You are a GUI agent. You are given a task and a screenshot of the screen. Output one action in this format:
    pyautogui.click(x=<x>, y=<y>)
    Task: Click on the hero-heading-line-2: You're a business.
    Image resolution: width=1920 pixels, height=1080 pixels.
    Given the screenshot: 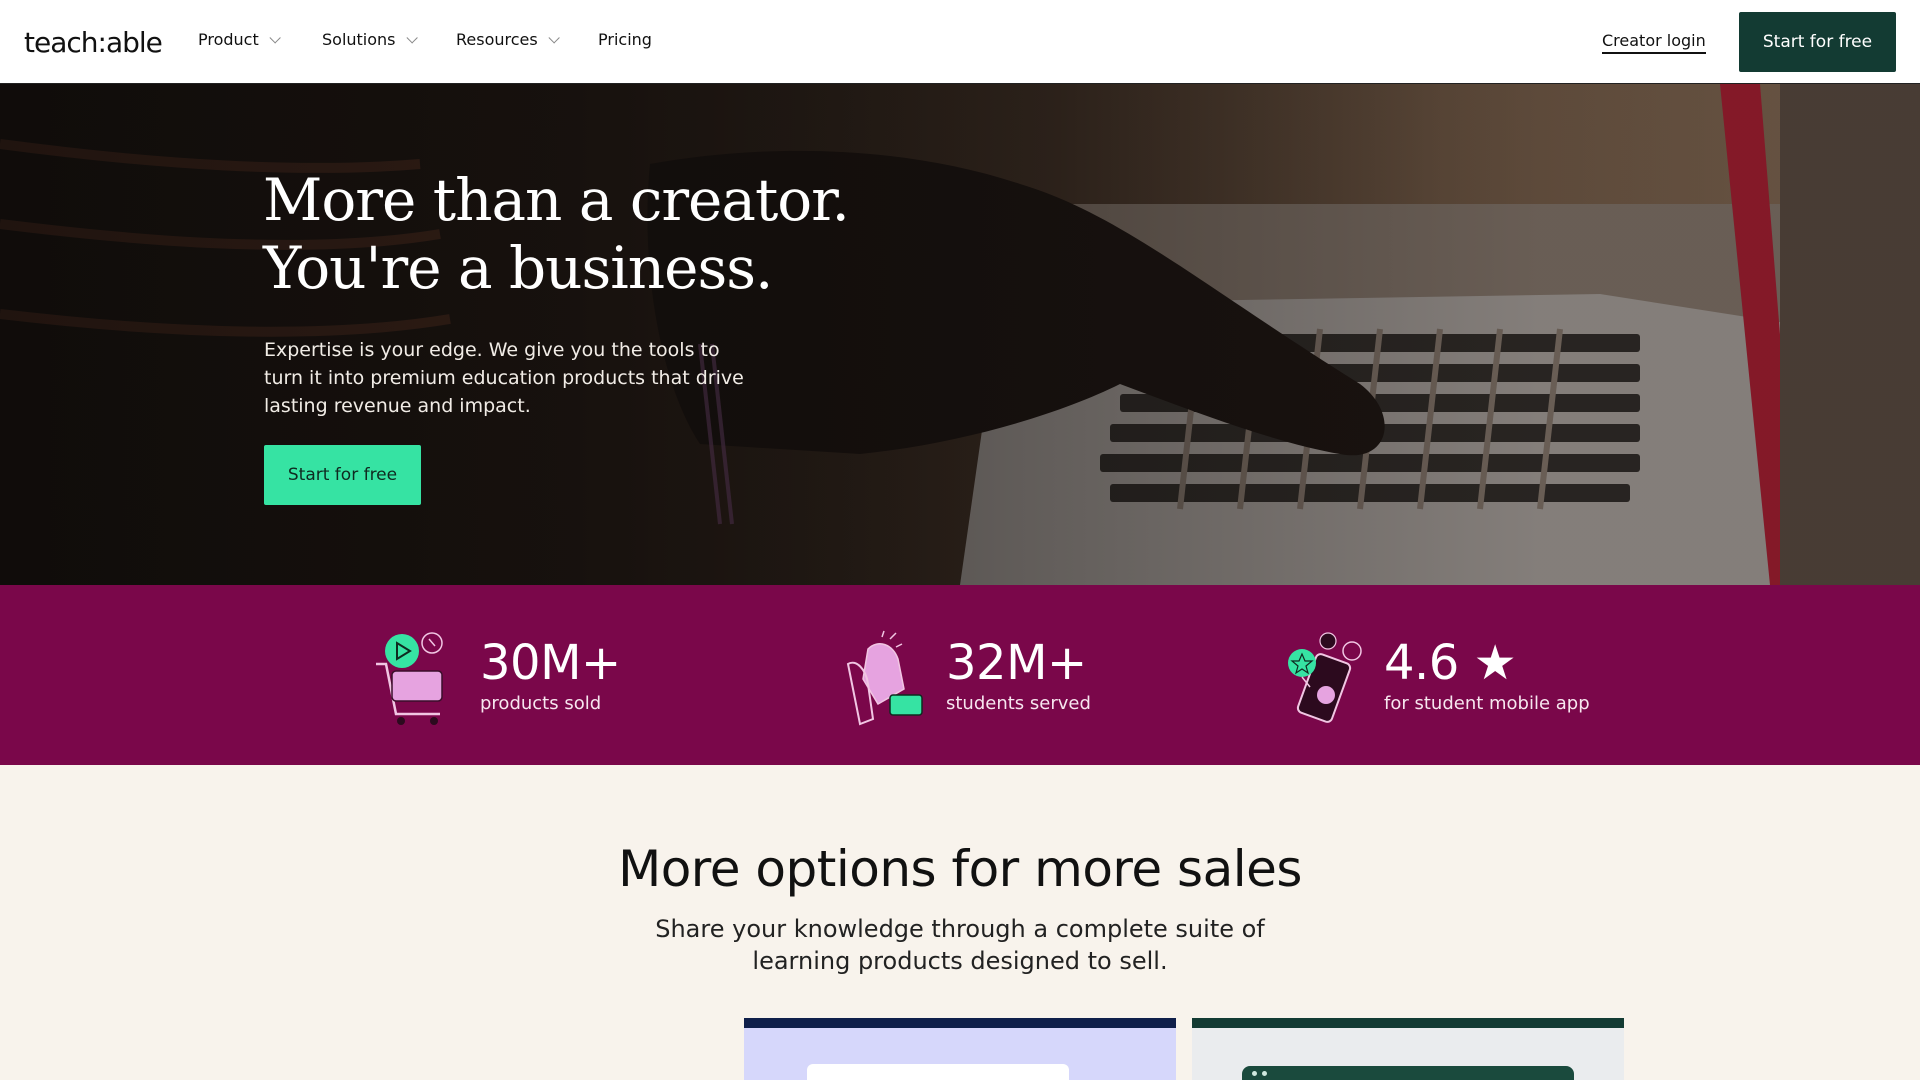 What is the action you would take?
    pyautogui.click(x=518, y=268)
    